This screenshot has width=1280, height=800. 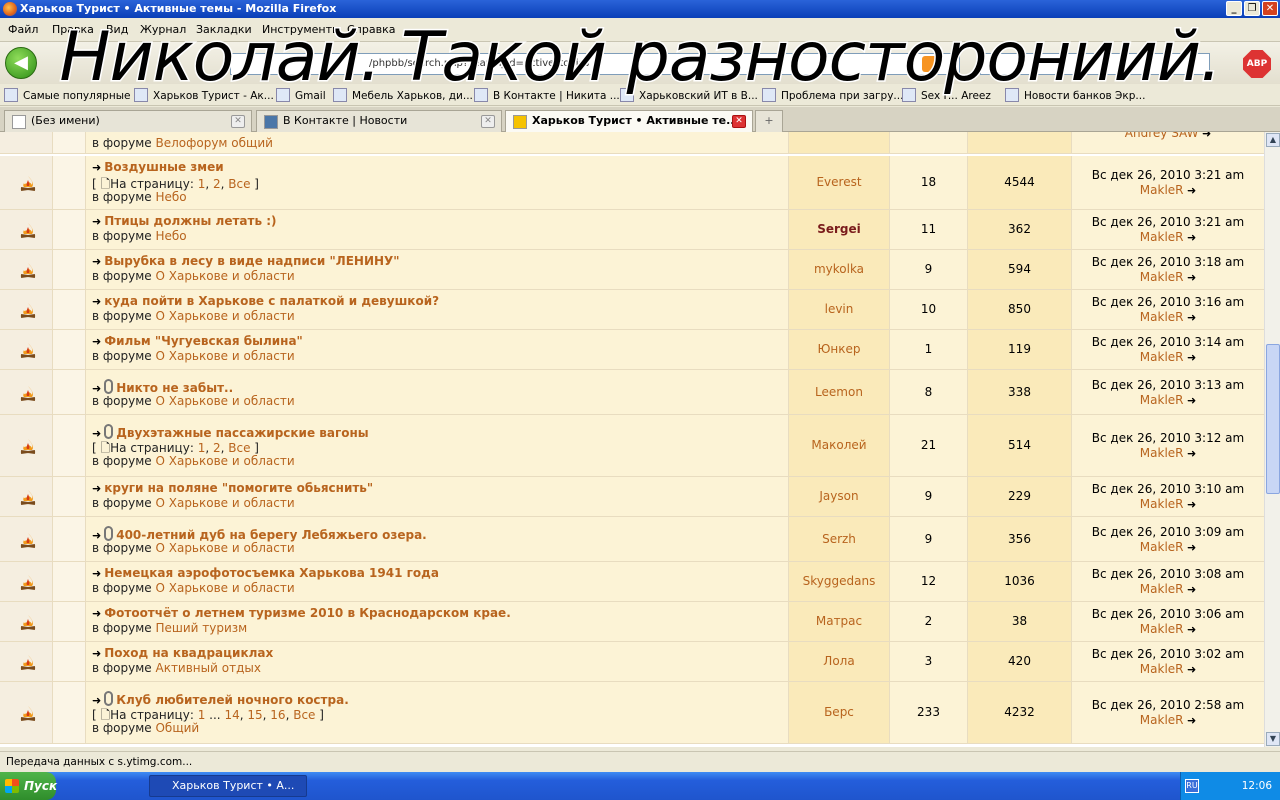 I want to click on author-link: Skyggedans, so click(x=839, y=581).